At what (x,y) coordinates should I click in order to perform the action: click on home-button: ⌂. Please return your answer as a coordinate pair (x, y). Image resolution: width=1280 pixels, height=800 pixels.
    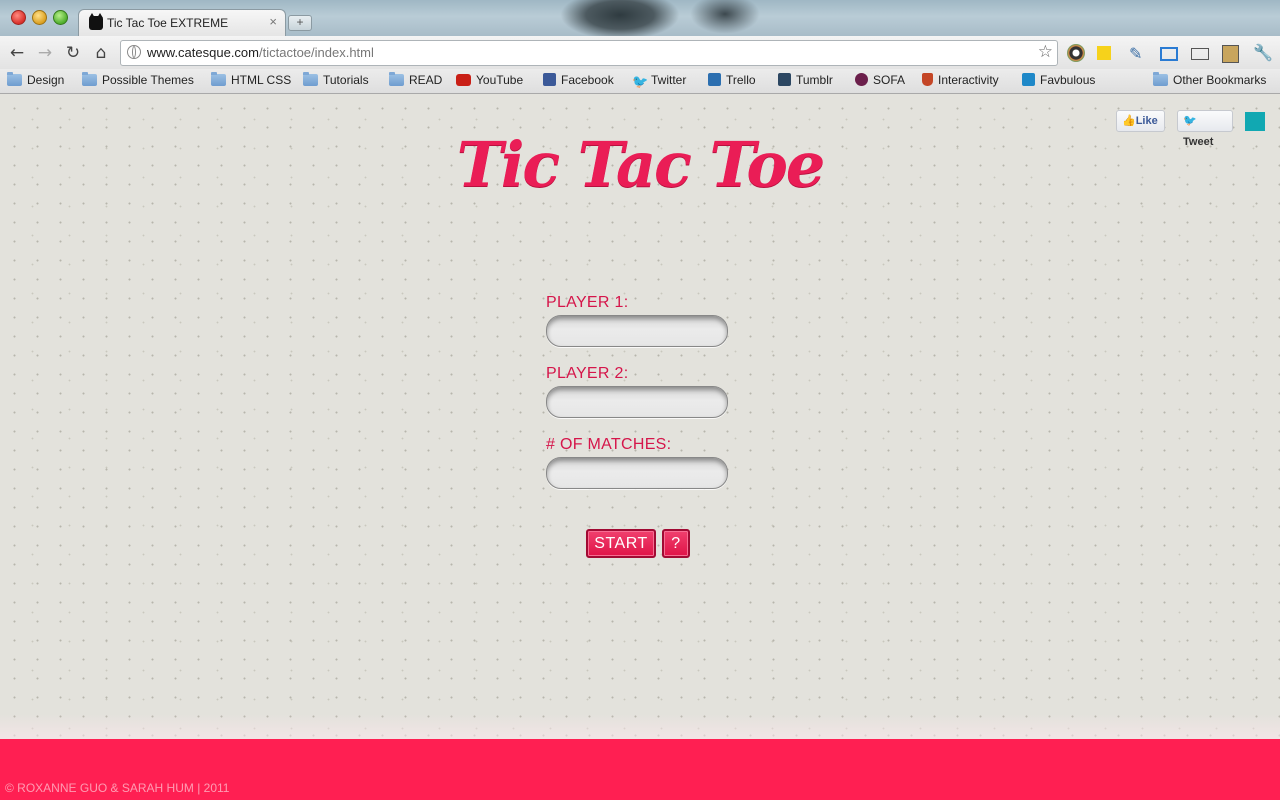
    Looking at the image, I should click on (101, 53).